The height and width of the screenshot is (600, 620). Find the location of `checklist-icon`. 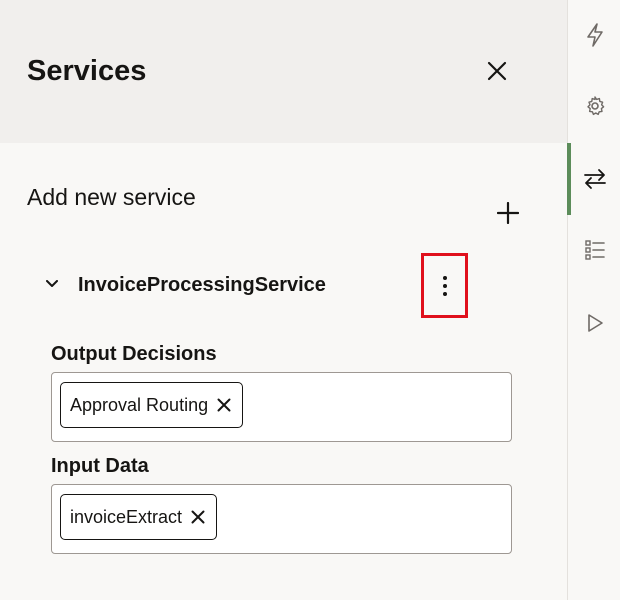

checklist-icon is located at coordinates (594, 250).